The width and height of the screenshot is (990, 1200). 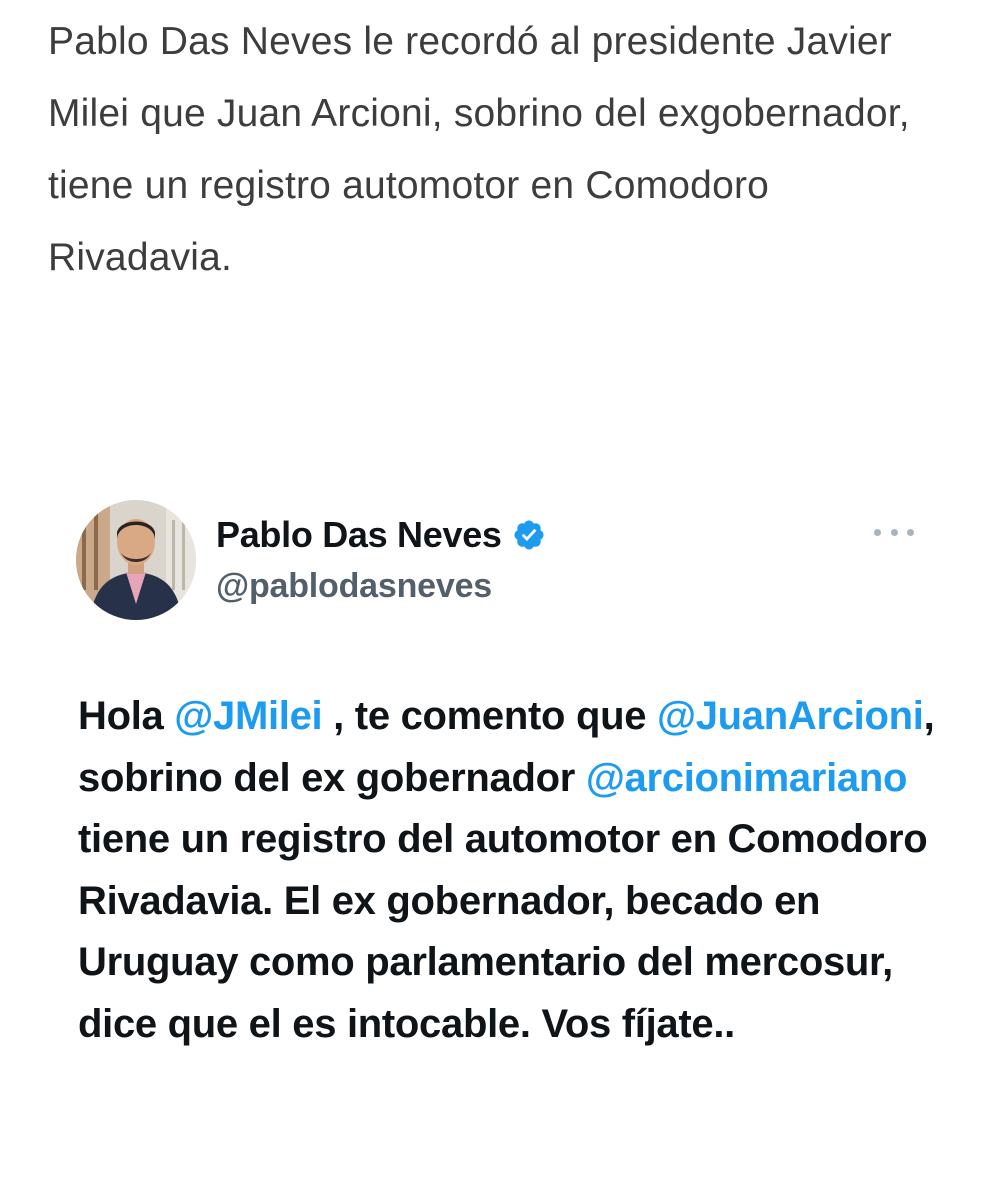 What do you see at coordinates (136, 560) in the screenshot?
I see `avatar` at bounding box center [136, 560].